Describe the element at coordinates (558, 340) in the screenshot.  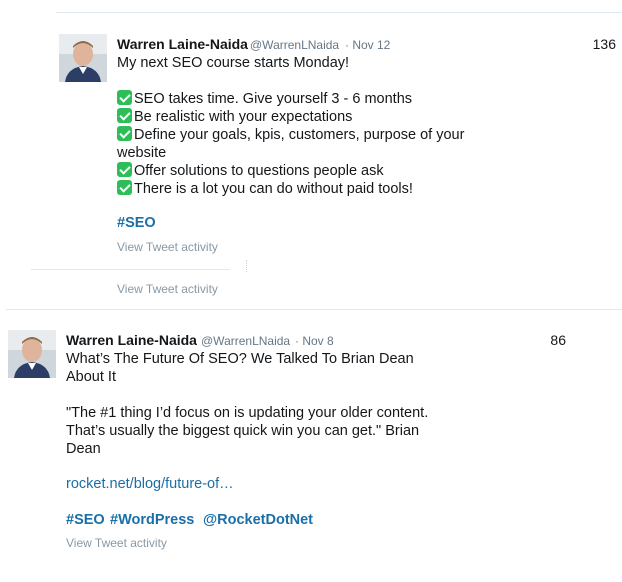
I see `impressions-count: 86` at that location.